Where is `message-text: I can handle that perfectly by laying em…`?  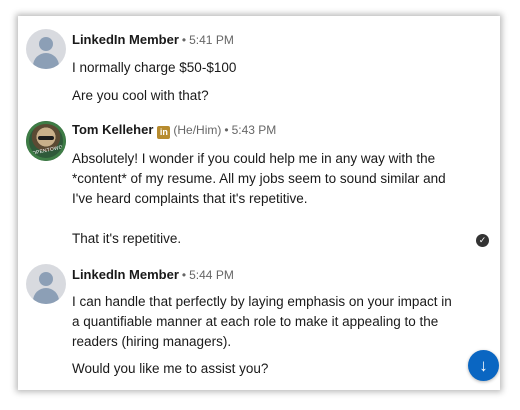 message-text: I can handle that perfectly by laying em… is located at coordinates (262, 321).